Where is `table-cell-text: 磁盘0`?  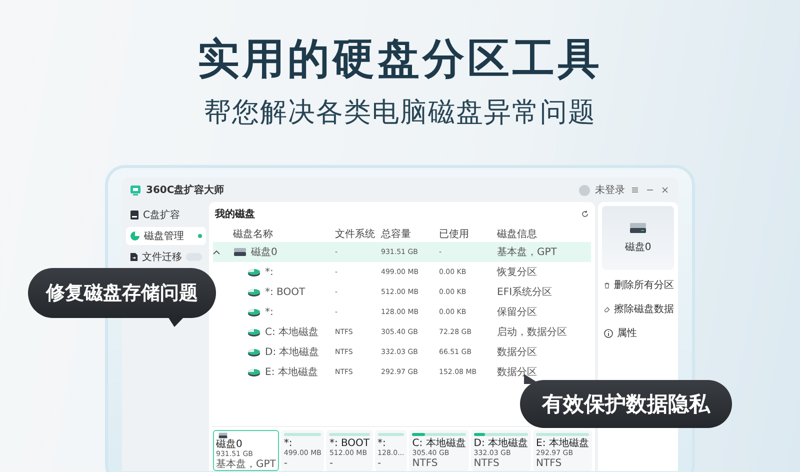 table-cell-text: 磁盘0 is located at coordinates (264, 252).